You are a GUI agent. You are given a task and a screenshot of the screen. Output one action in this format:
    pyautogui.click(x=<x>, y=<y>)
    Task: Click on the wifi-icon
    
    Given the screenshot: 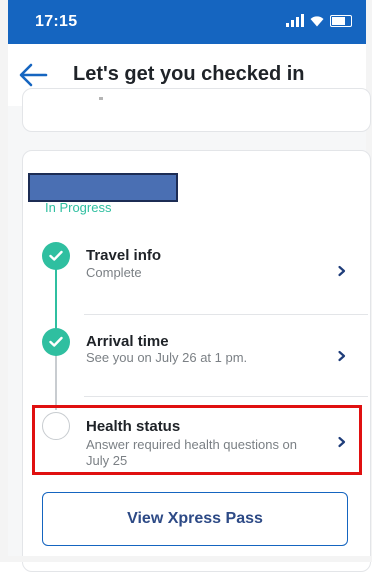 What is the action you would take?
    pyautogui.click(x=317, y=20)
    